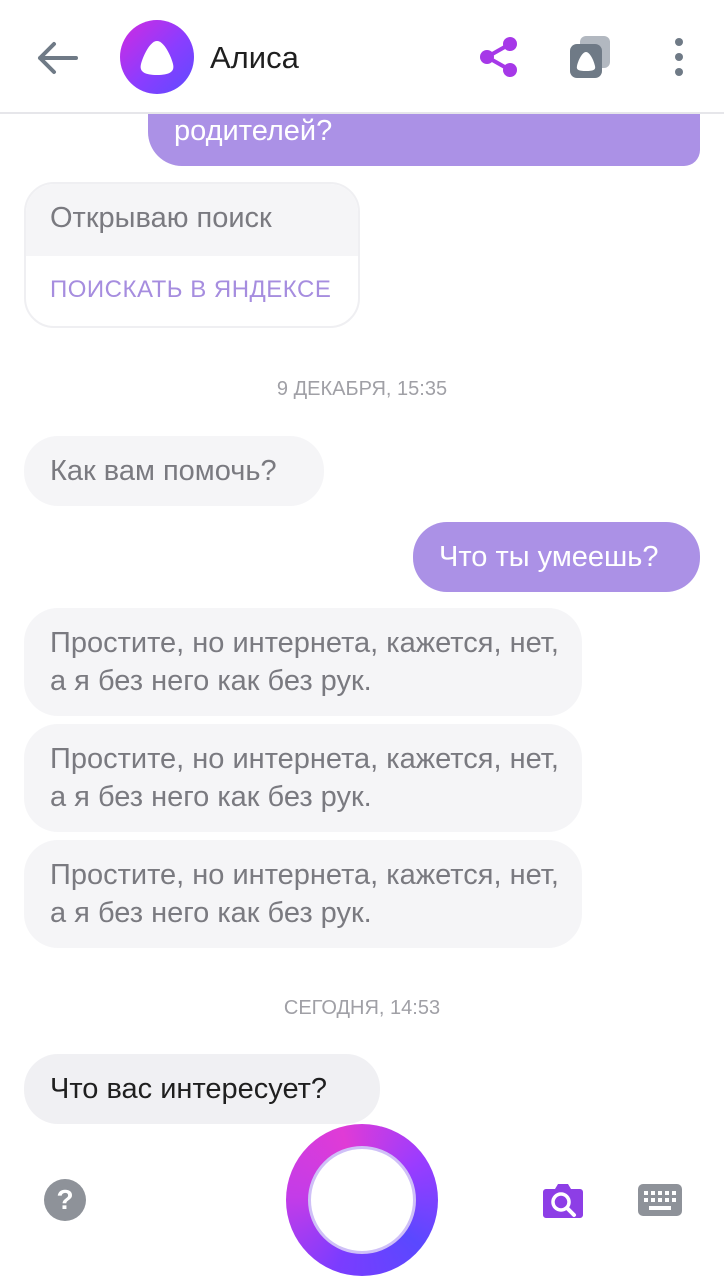 The width and height of the screenshot is (724, 1280). What do you see at coordinates (163, 471) in the screenshot?
I see `alice-message-text: Как вам помочь?` at bounding box center [163, 471].